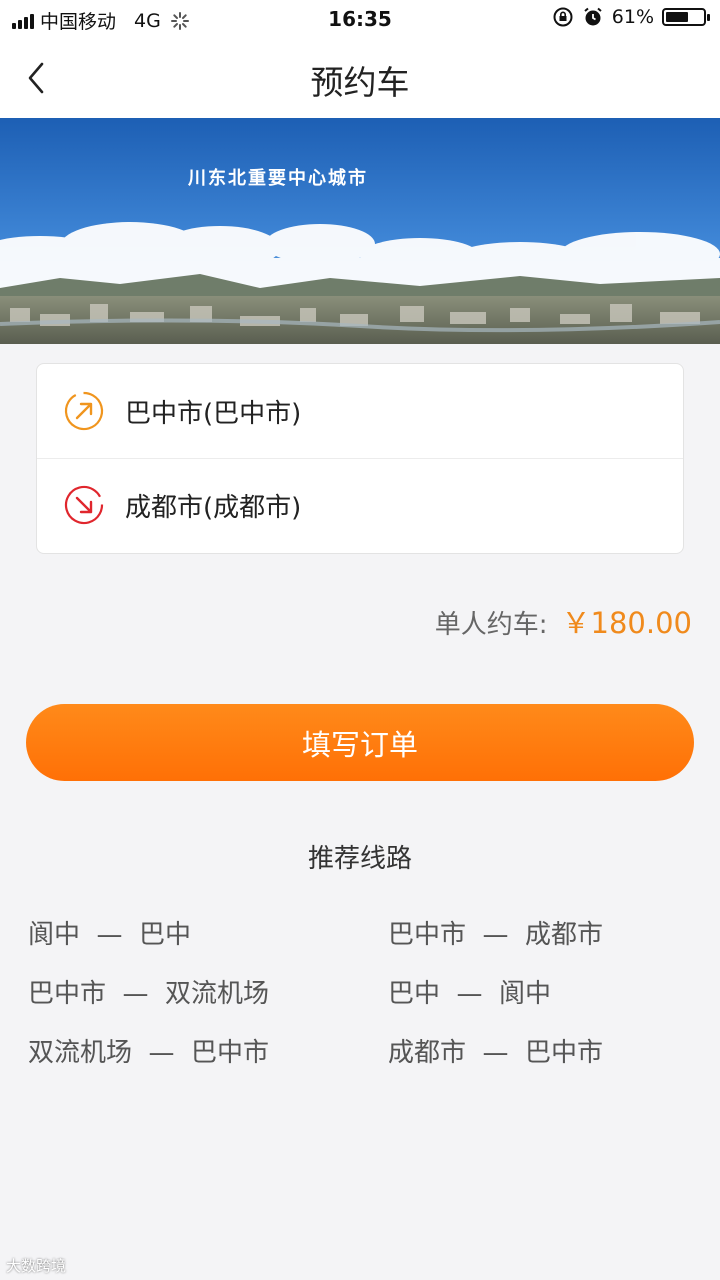 The height and width of the screenshot is (1280, 720). Describe the element at coordinates (213, 507) in the screenshot. I see `destination-city: 成都市(成都市)` at that location.